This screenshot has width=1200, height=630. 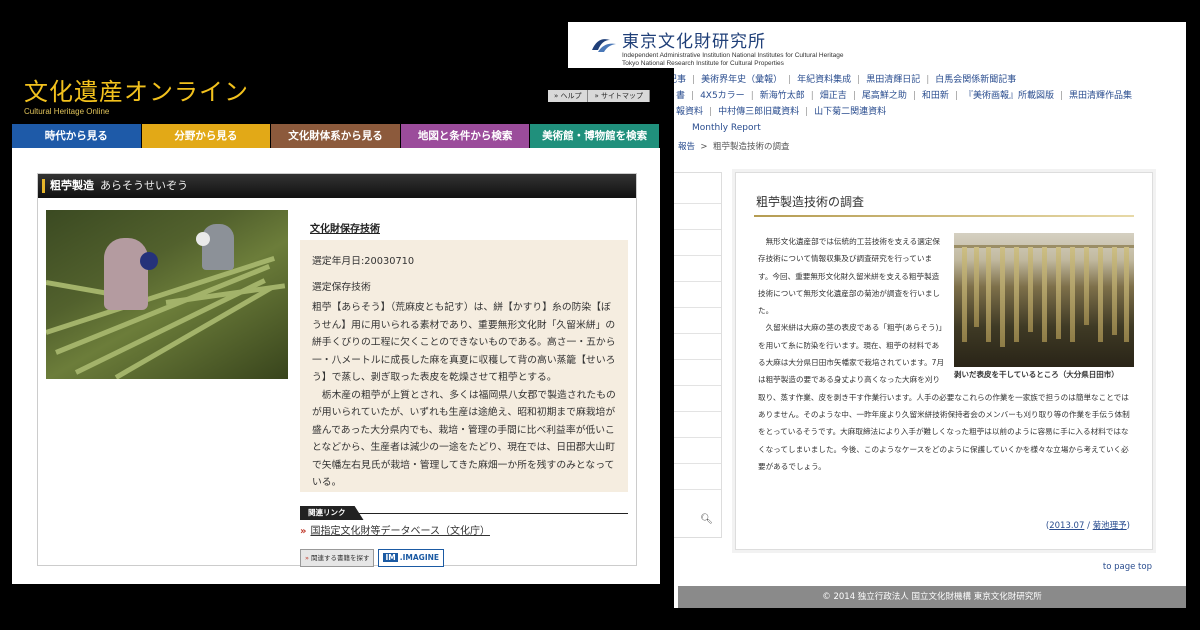 What do you see at coordinates (604, 45) in the screenshot?
I see `institute-logo-icon` at bounding box center [604, 45].